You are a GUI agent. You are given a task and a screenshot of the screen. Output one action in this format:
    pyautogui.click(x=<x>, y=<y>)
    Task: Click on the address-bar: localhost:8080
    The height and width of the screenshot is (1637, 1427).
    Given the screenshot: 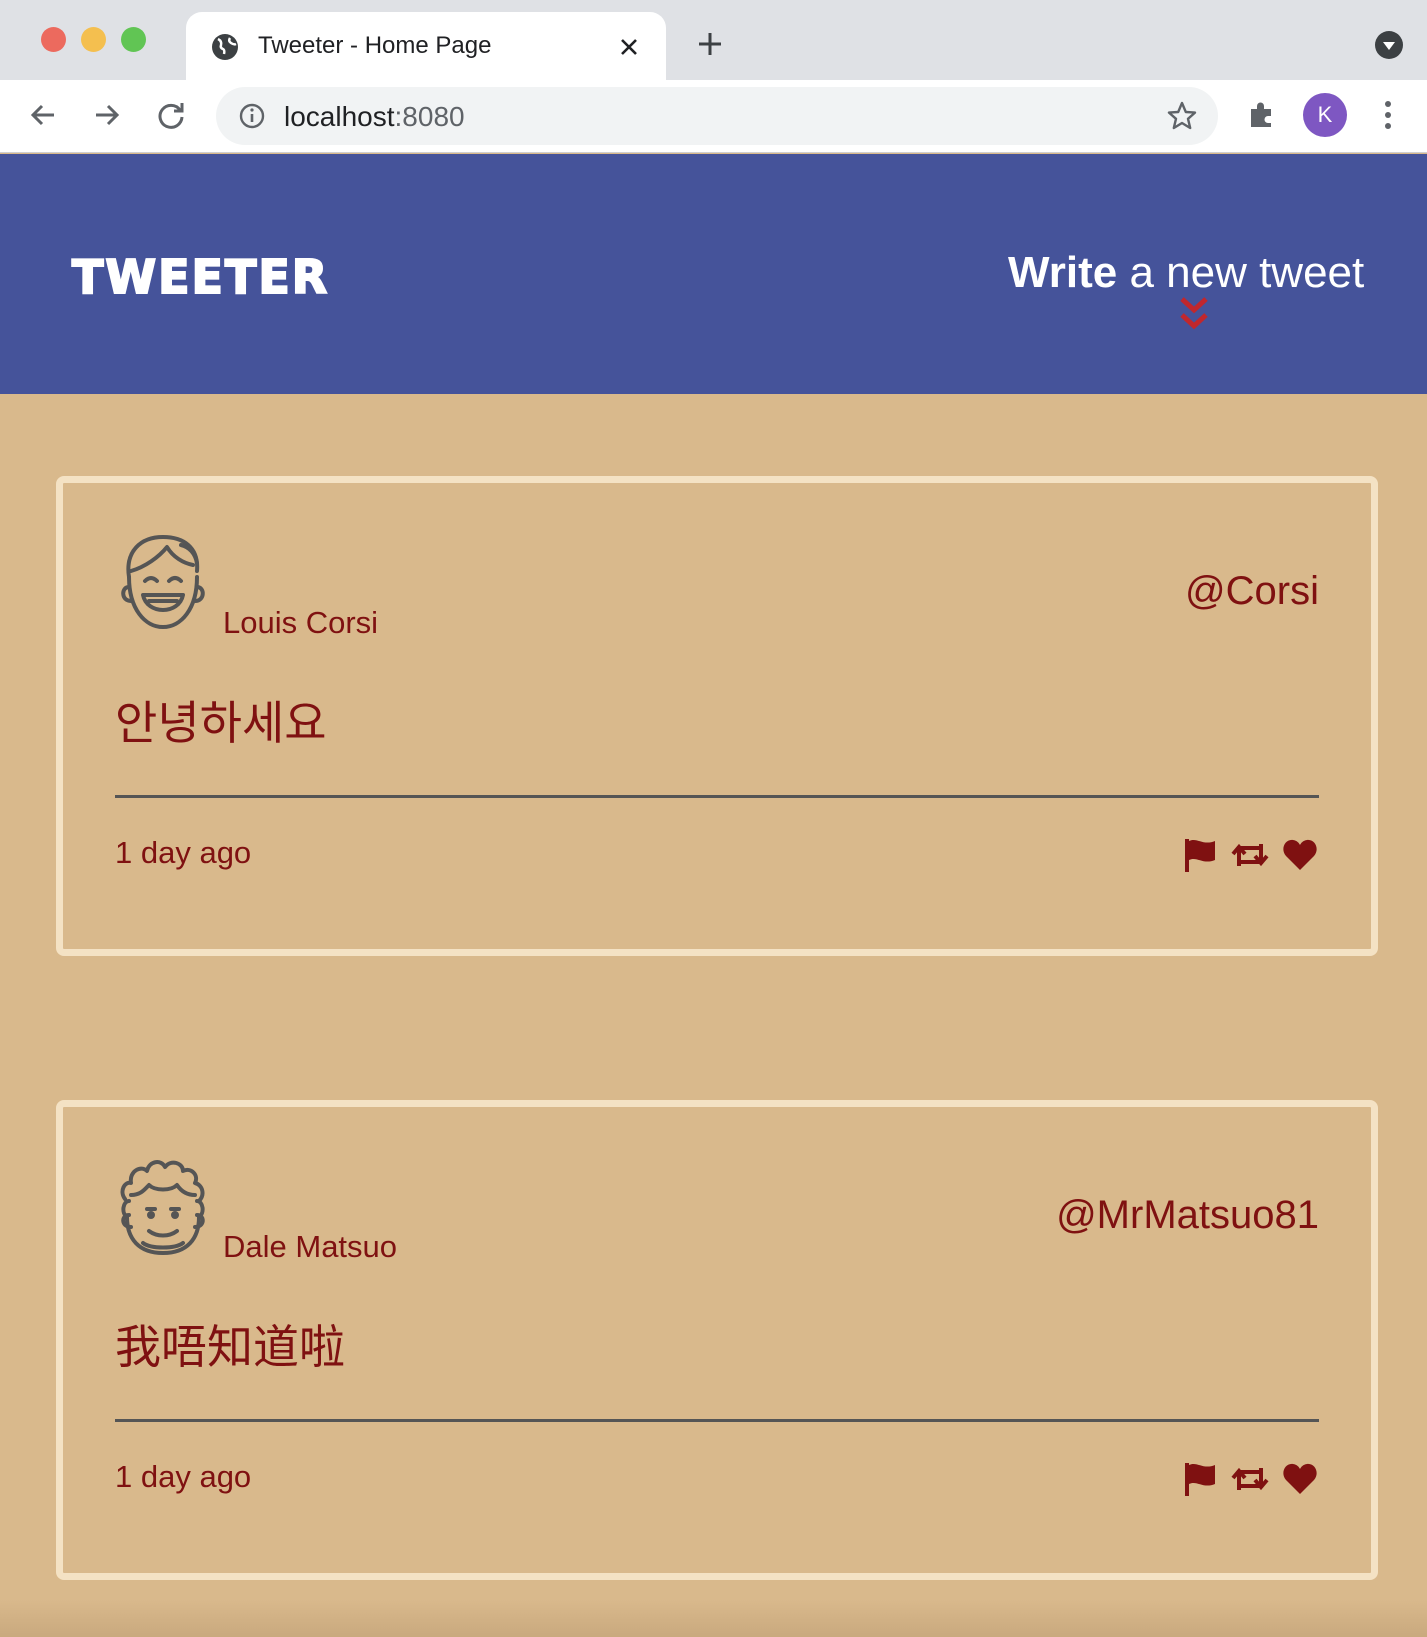 What is the action you would take?
    pyautogui.click(x=717, y=116)
    